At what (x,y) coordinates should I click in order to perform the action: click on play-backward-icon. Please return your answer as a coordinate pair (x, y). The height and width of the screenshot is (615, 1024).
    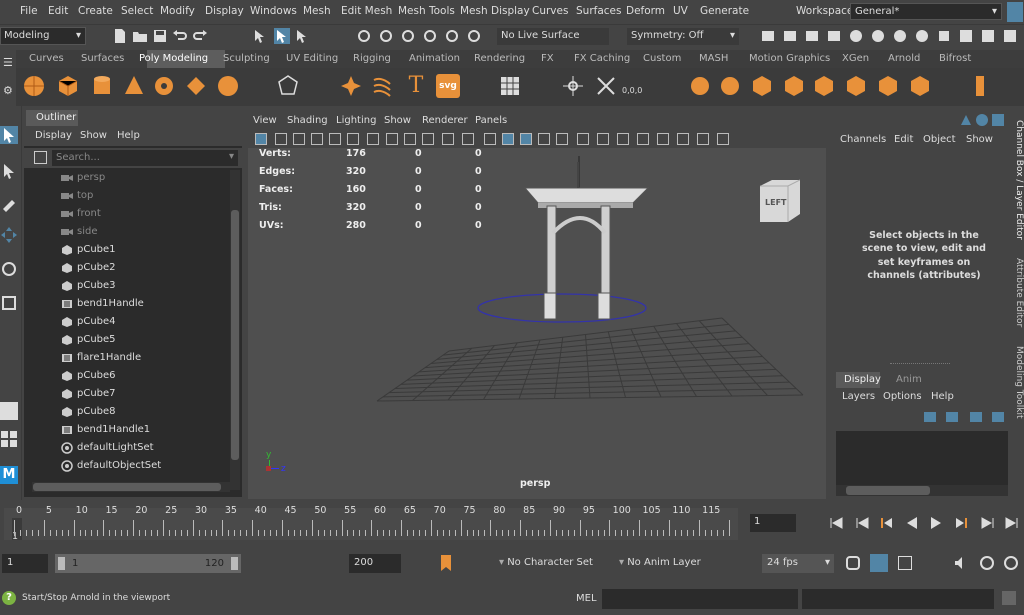
    Looking at the image, I should click on (912, 523).